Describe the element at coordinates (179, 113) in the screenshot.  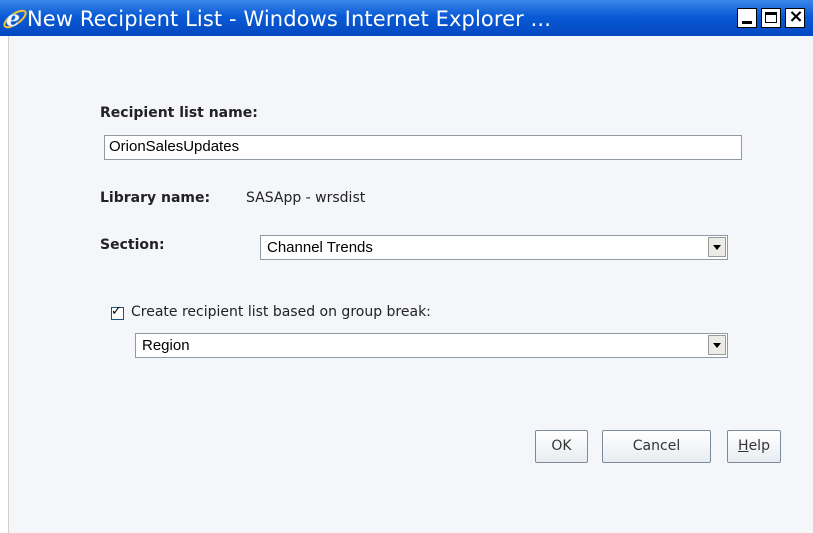
I see `recipient-list-name-label: Recipient list name:` at that location.